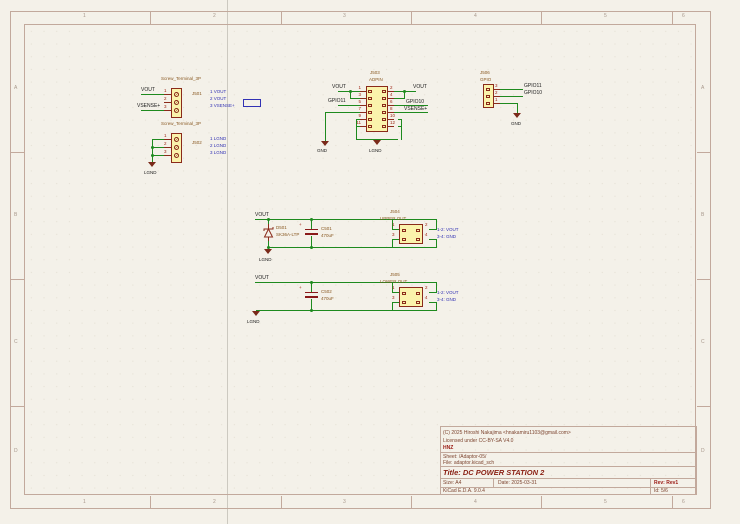 This screenshot has height=524, width=740. I want to click on pin-number: 7, so click(359, 108).